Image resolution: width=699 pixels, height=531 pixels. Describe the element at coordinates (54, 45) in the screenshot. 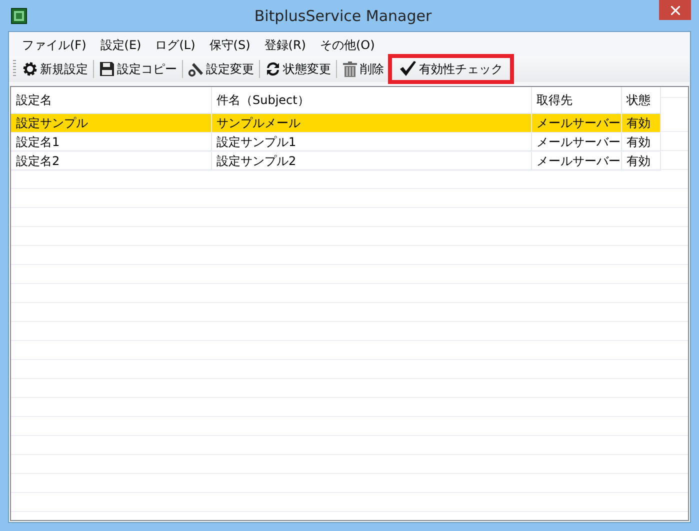

I see `menu-item: ファイル(F)` at that location.